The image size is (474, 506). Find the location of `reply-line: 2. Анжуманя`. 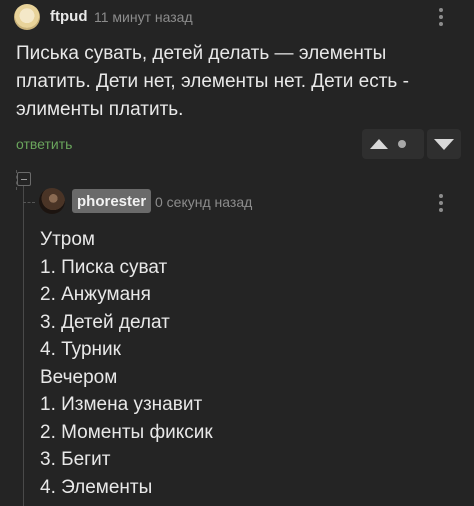

reply-line: 2. Анжуманя is located at coordinates (95, 294).